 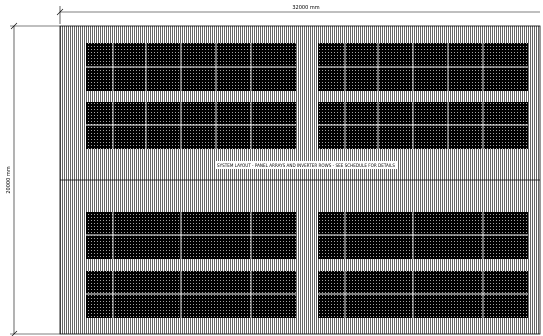 What do you see at coordinates (33, 179) in the screenshot?
I see `height-dimension: 20000 mm` at bounding box center [33, 179].